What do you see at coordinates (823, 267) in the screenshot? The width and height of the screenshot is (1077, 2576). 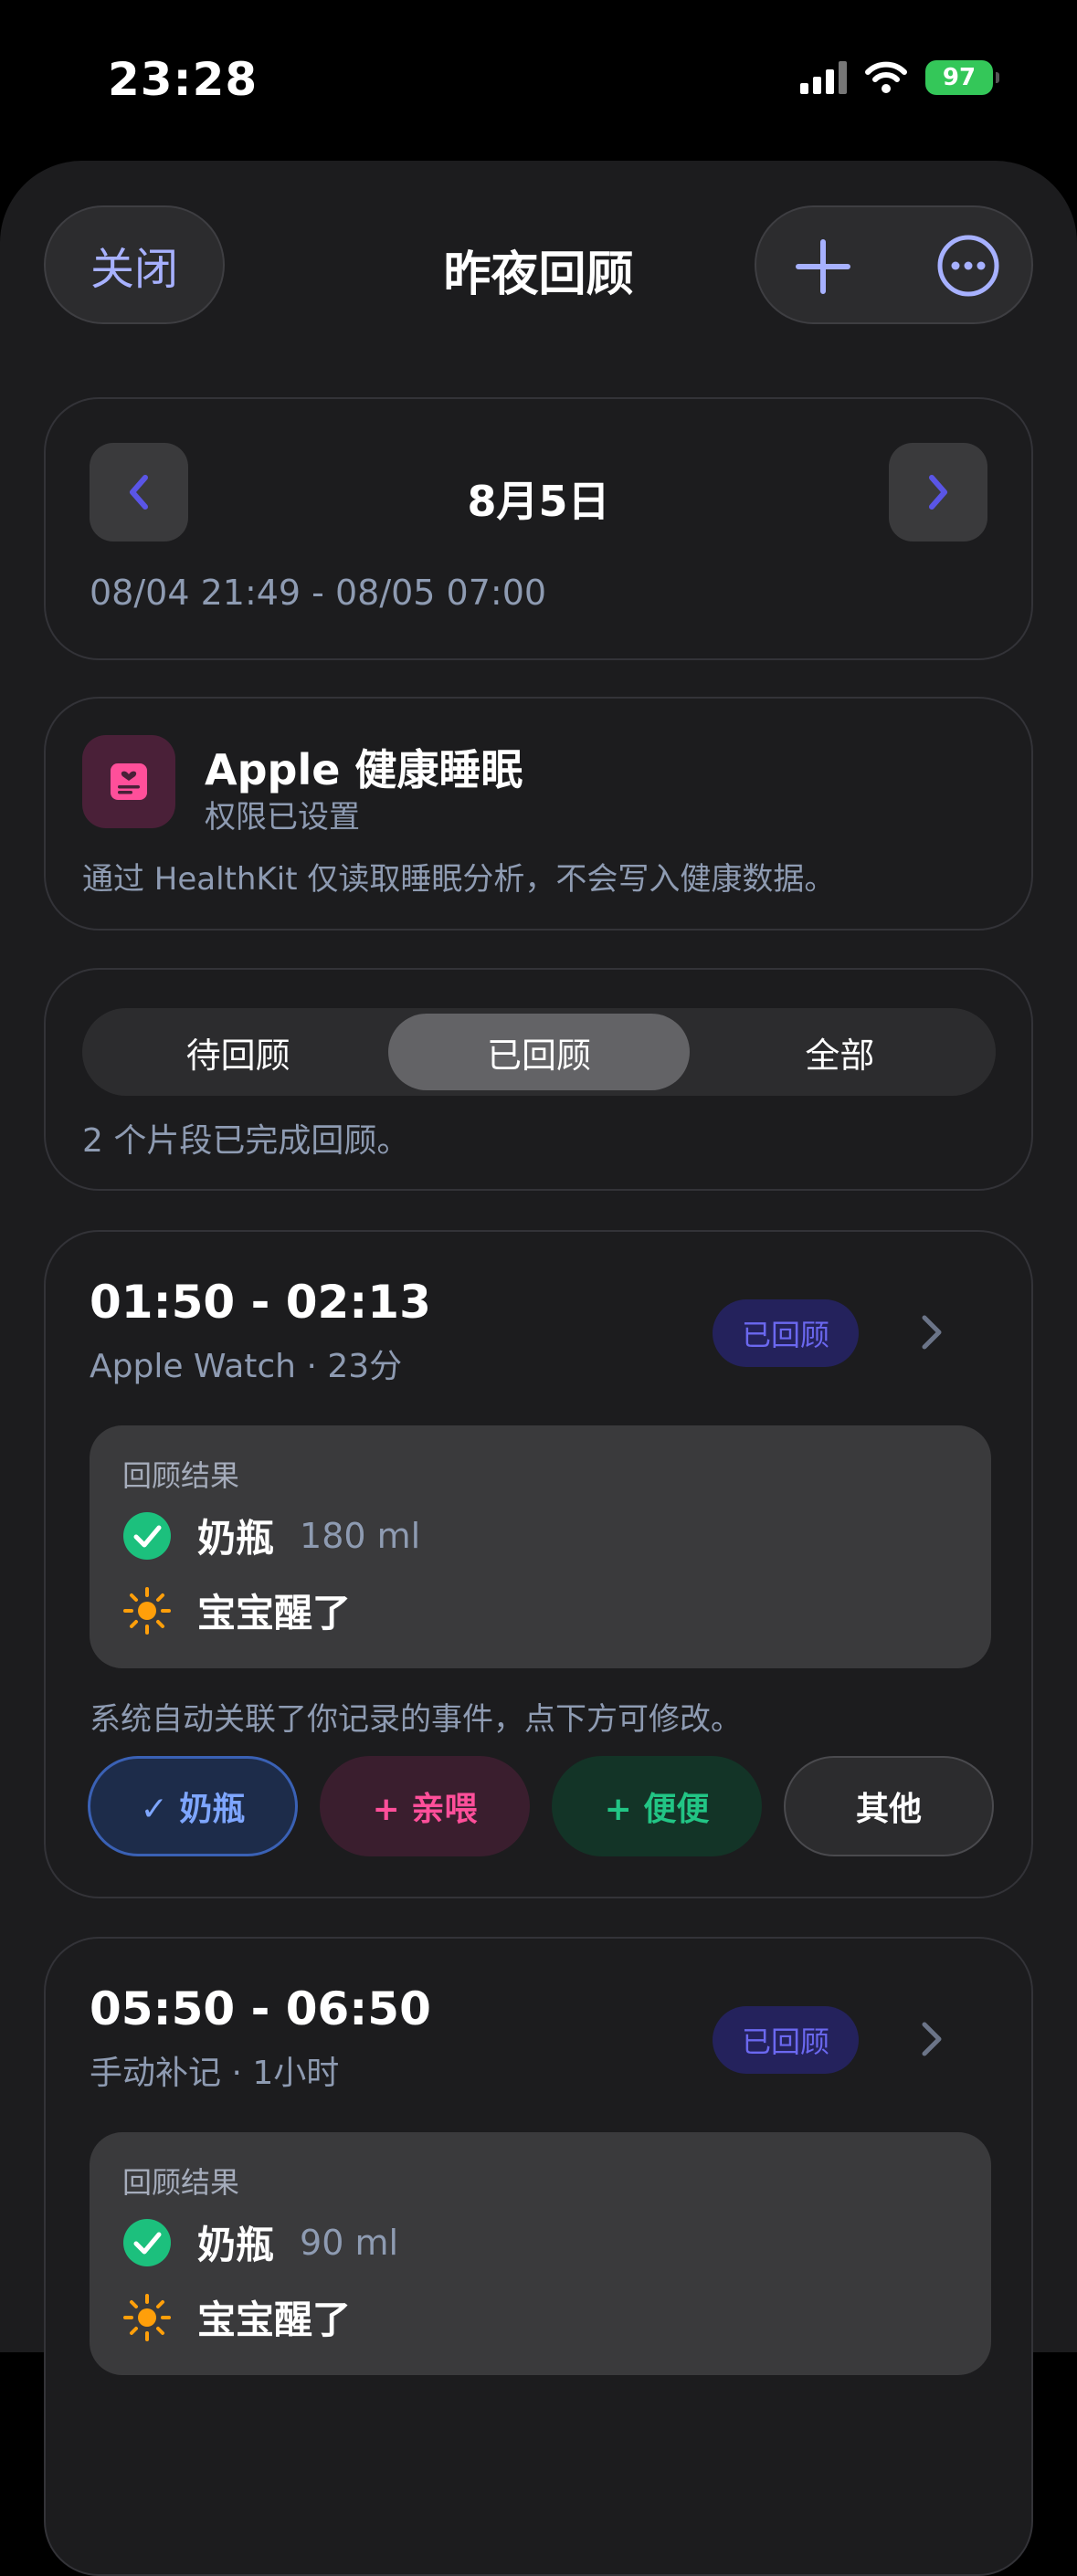 I see `add-icon` at bounding box center [823, 267].